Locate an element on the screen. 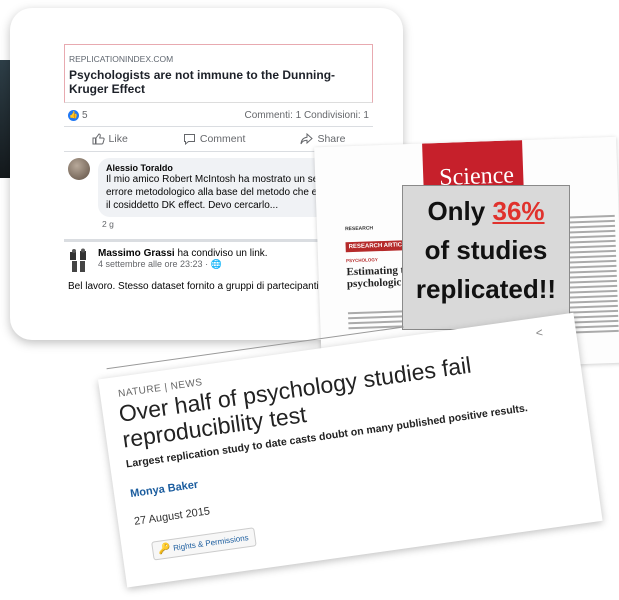 This screenshot has height=600, width=619. sharer-avatar-graphic is located at coordinates (78, 260).